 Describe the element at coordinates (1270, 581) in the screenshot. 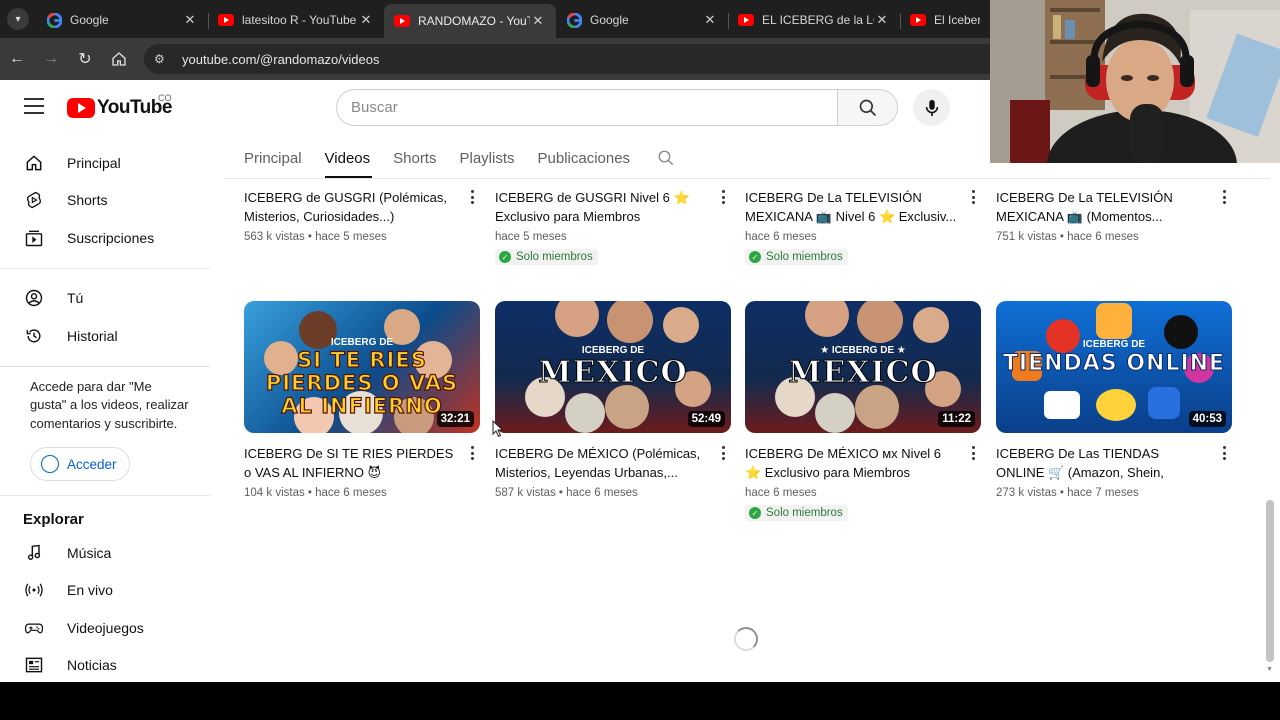

I see `page-scrollbar` at that location.